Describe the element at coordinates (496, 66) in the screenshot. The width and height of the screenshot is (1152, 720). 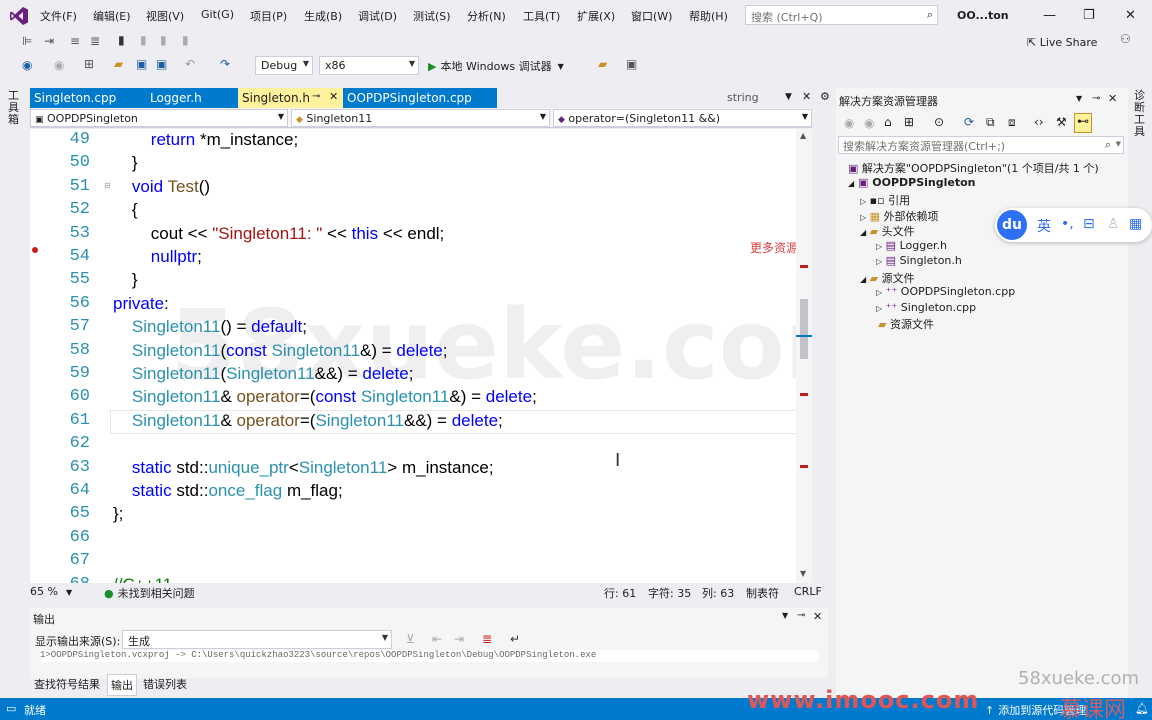
I see `start-debug-button: ▶ 本地 Windows 调试器 ▼` at that location.